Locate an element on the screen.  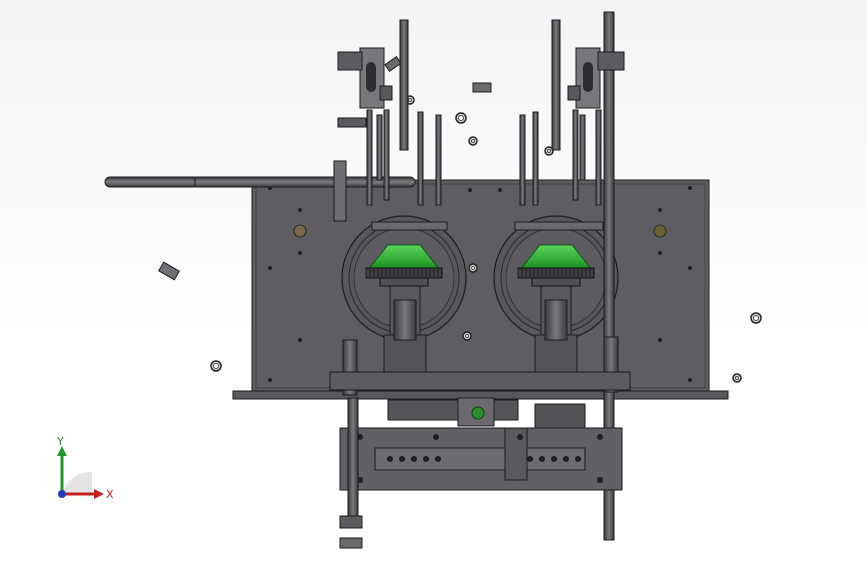
floating-pin-part is located at coordinates (393, 64).